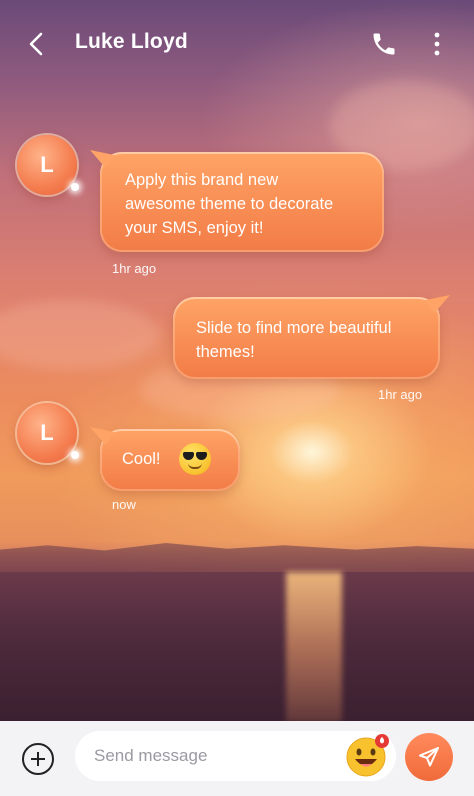 Image resolution: width=474 pixels, height=796 pixels. What do you see at coordinates (202, 180) in the screenshot?
I see `message-line: Apply this brand new` at bounding box center [202, 180].